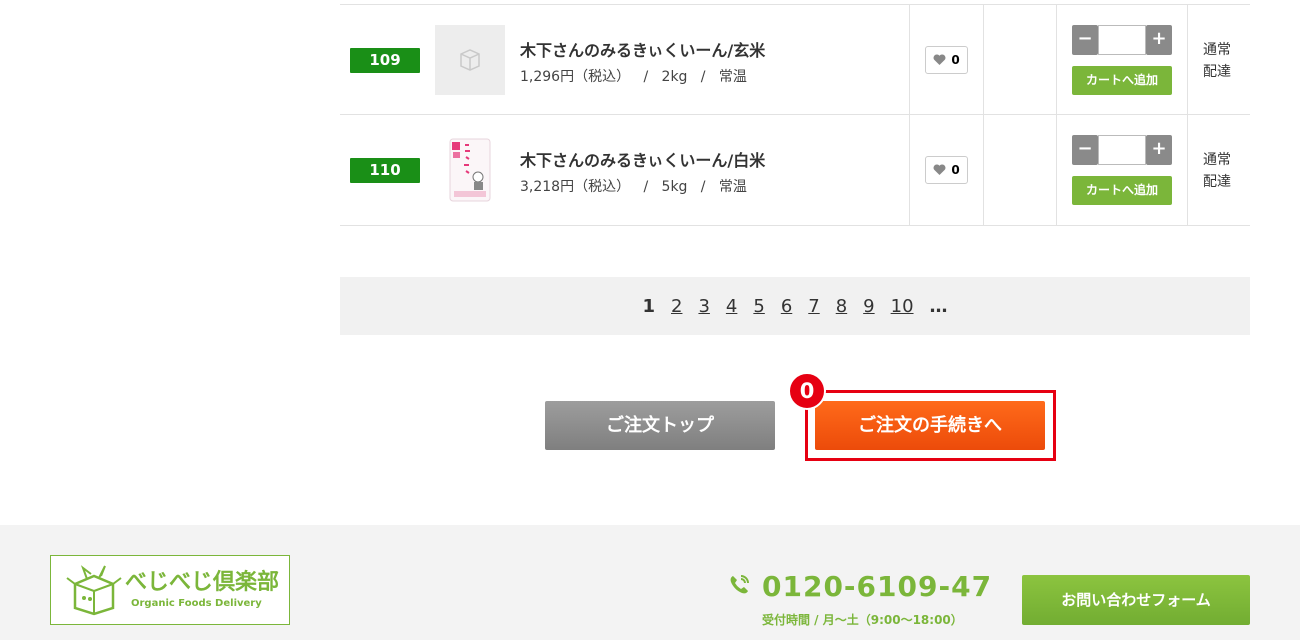  What do you see at coordinates (868, 306) in the screenshot?
I see `page-link: 9` at bounding box center [868, 306].